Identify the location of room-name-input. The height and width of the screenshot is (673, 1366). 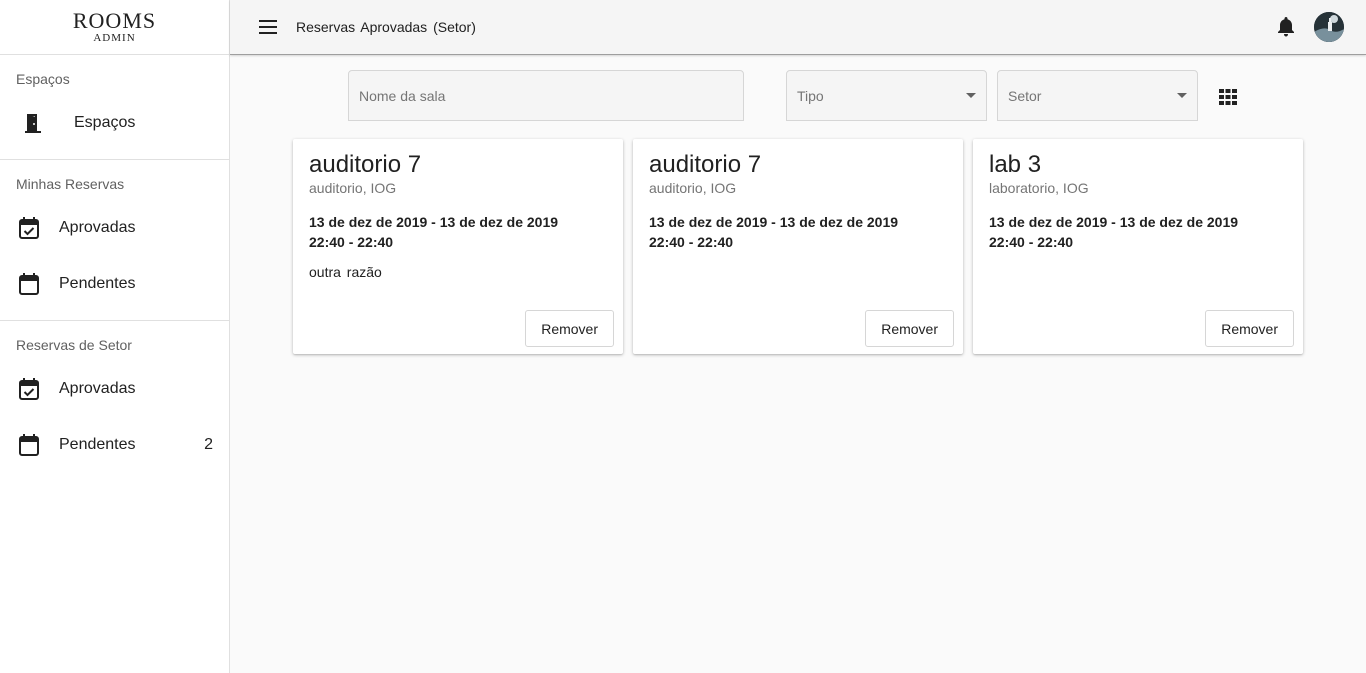
(546, 95).